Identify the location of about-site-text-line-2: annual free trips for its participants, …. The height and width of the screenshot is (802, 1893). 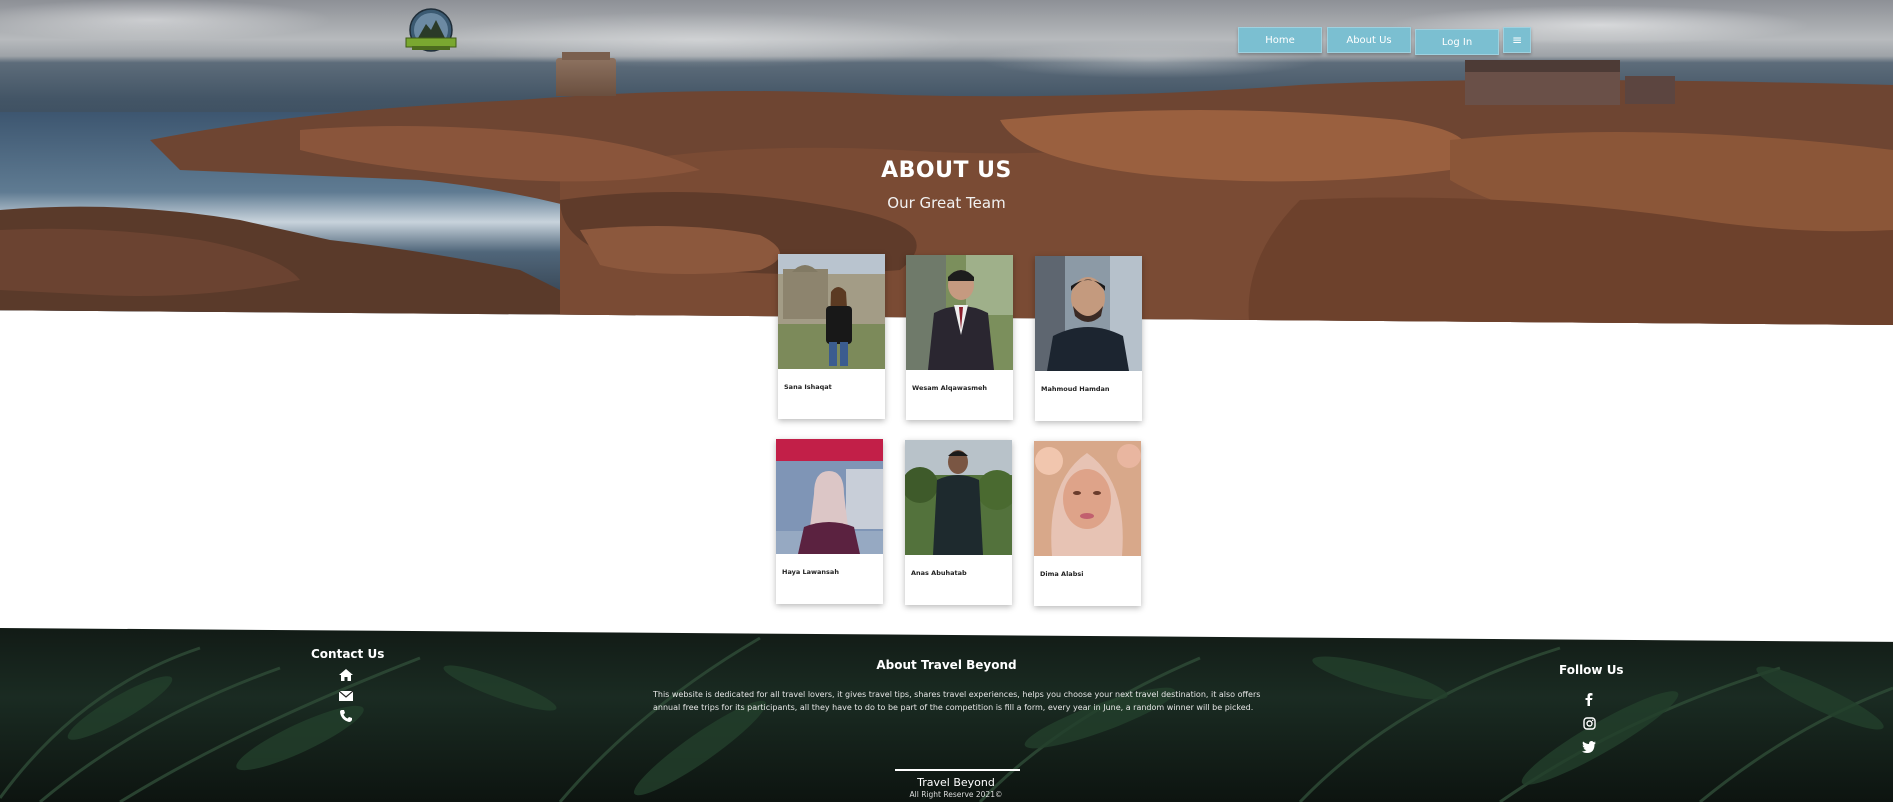
(953, 707).